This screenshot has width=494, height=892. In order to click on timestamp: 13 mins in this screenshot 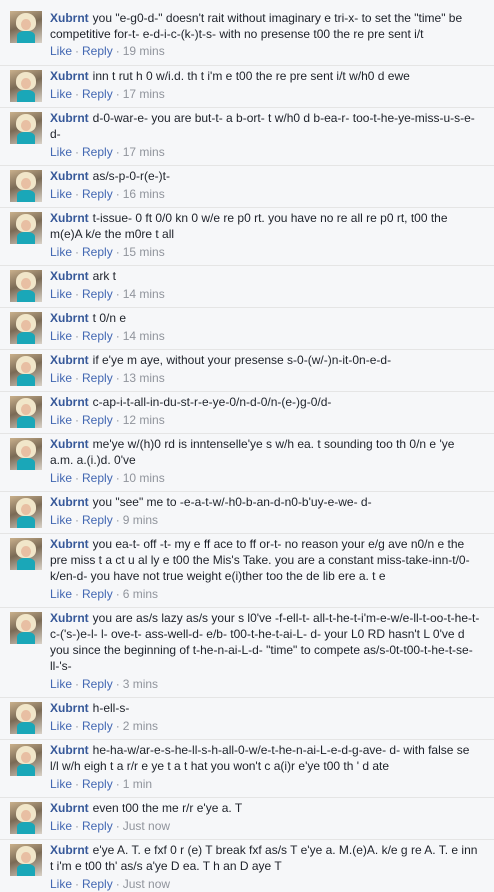, I will do `click(144, 378)`.